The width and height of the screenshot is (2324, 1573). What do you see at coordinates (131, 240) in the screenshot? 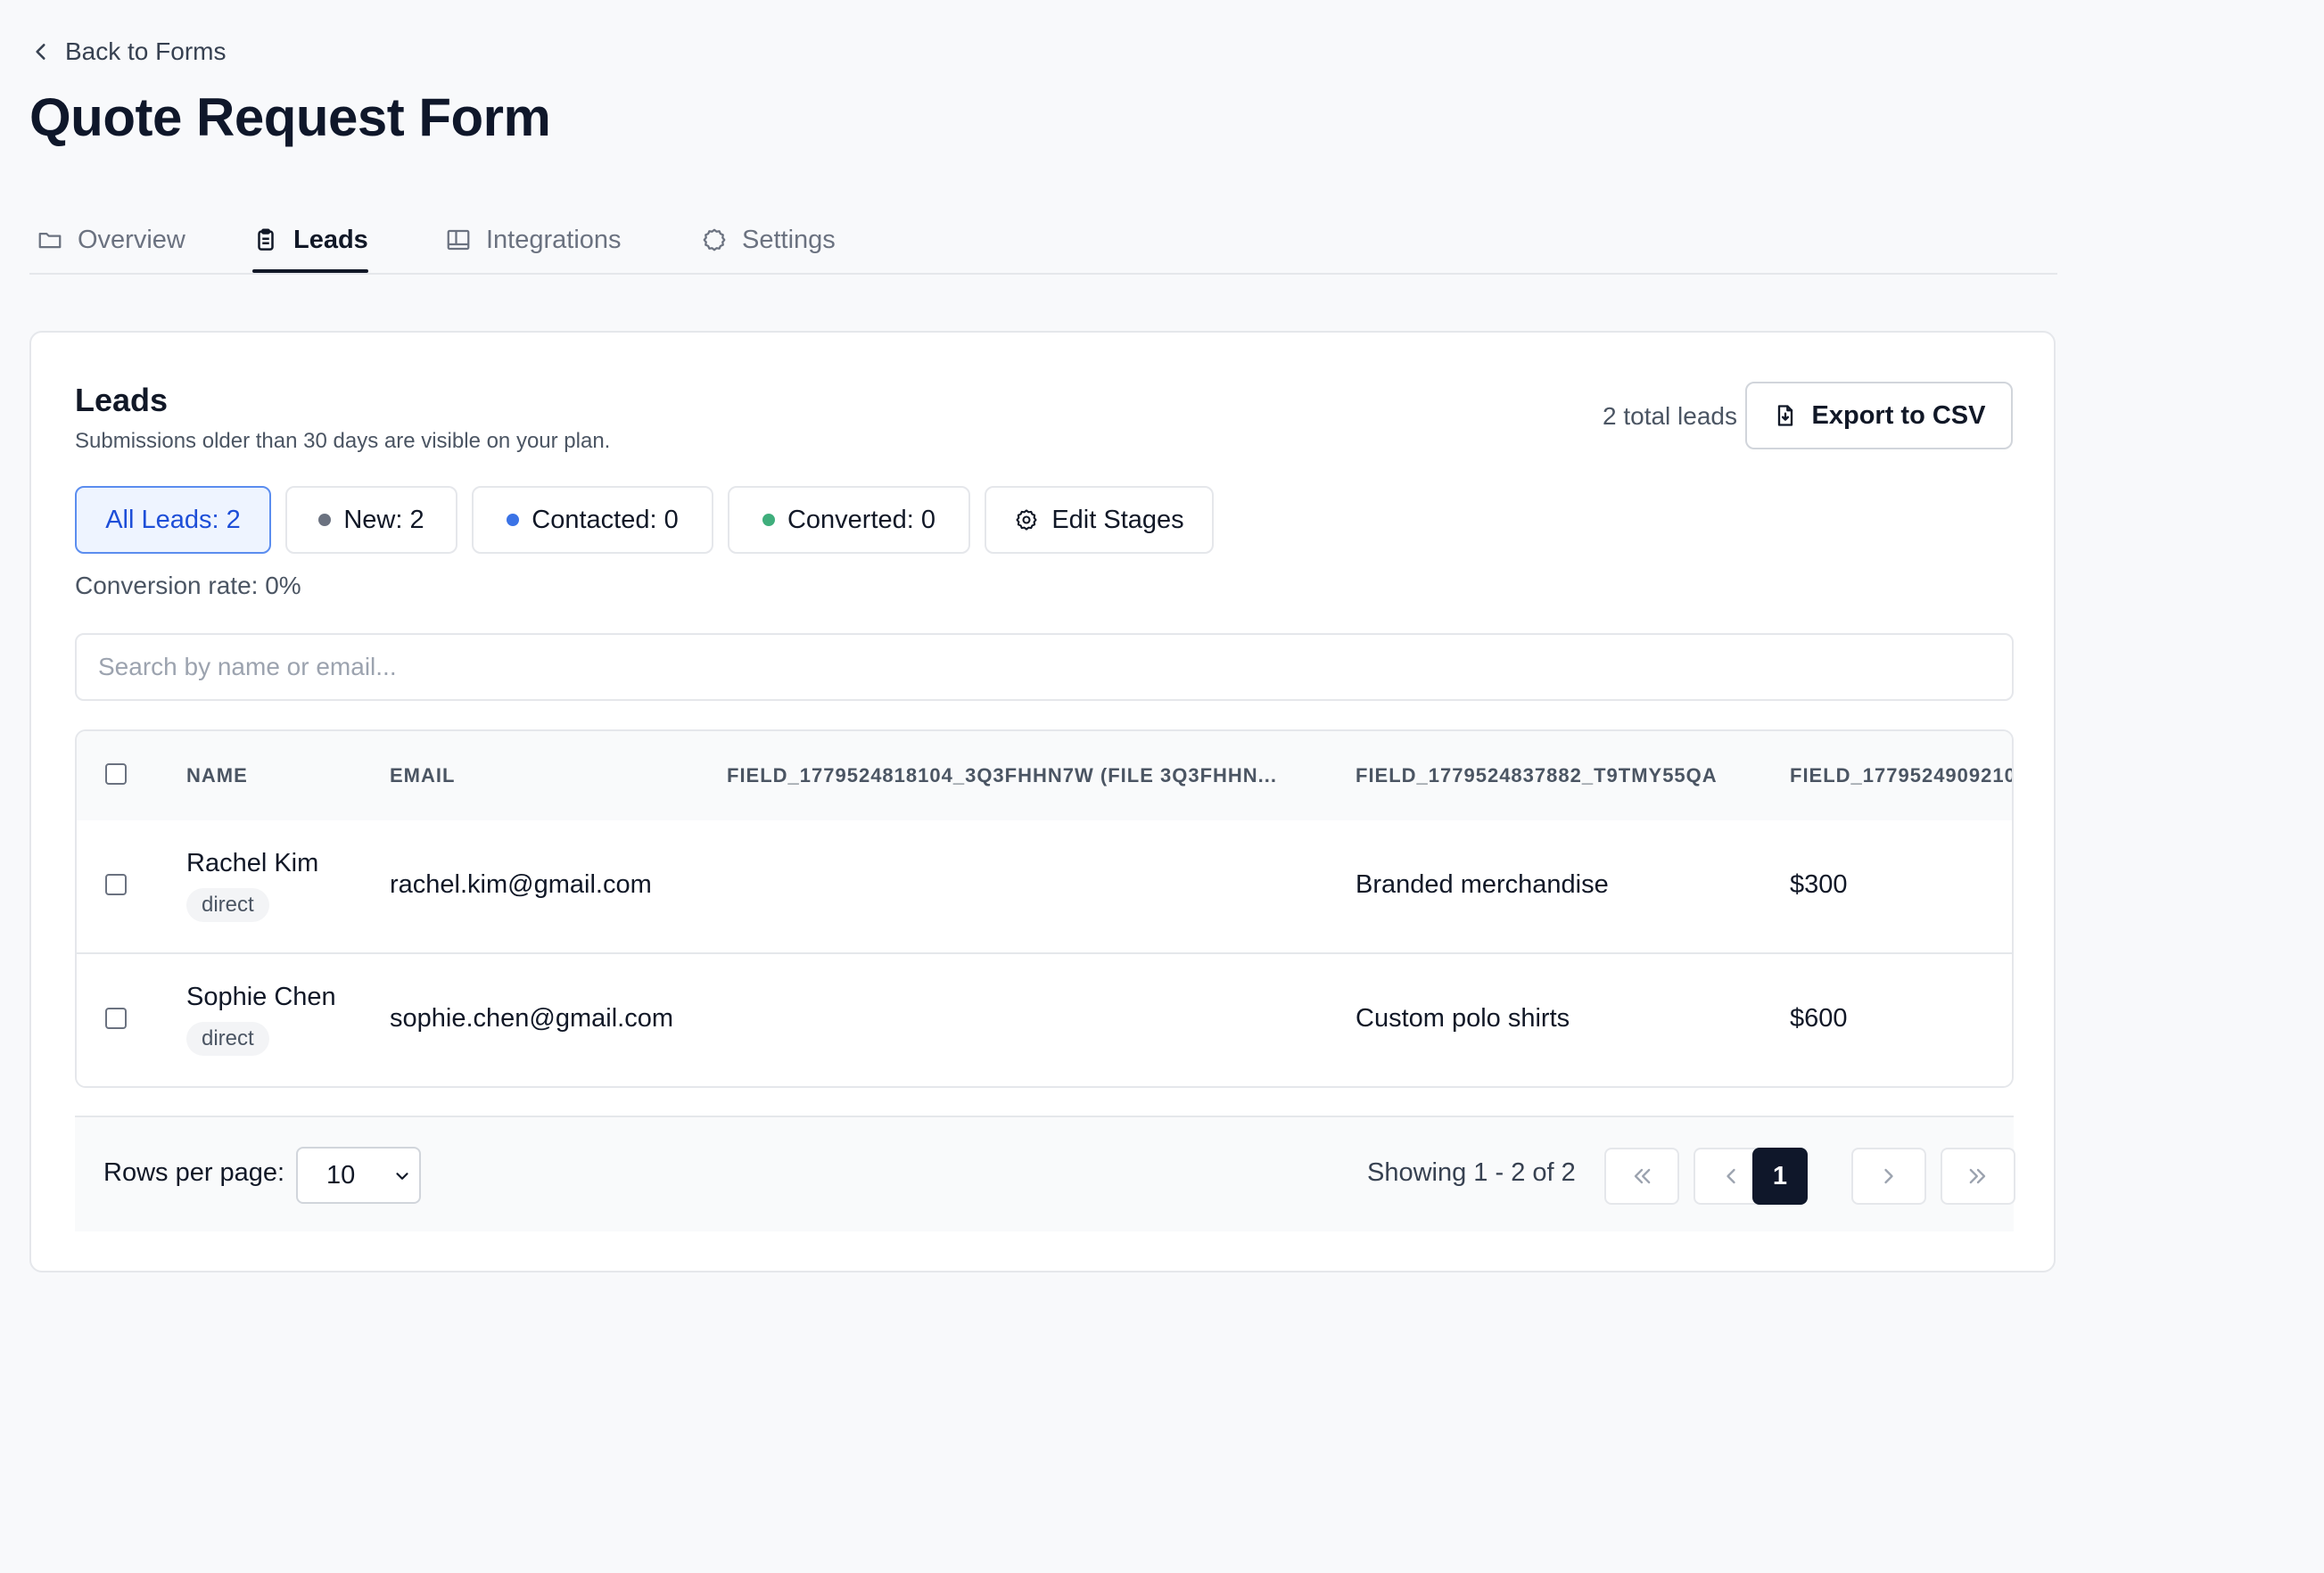
I see `tab-label: Overview` at bounding box center [131, 240].